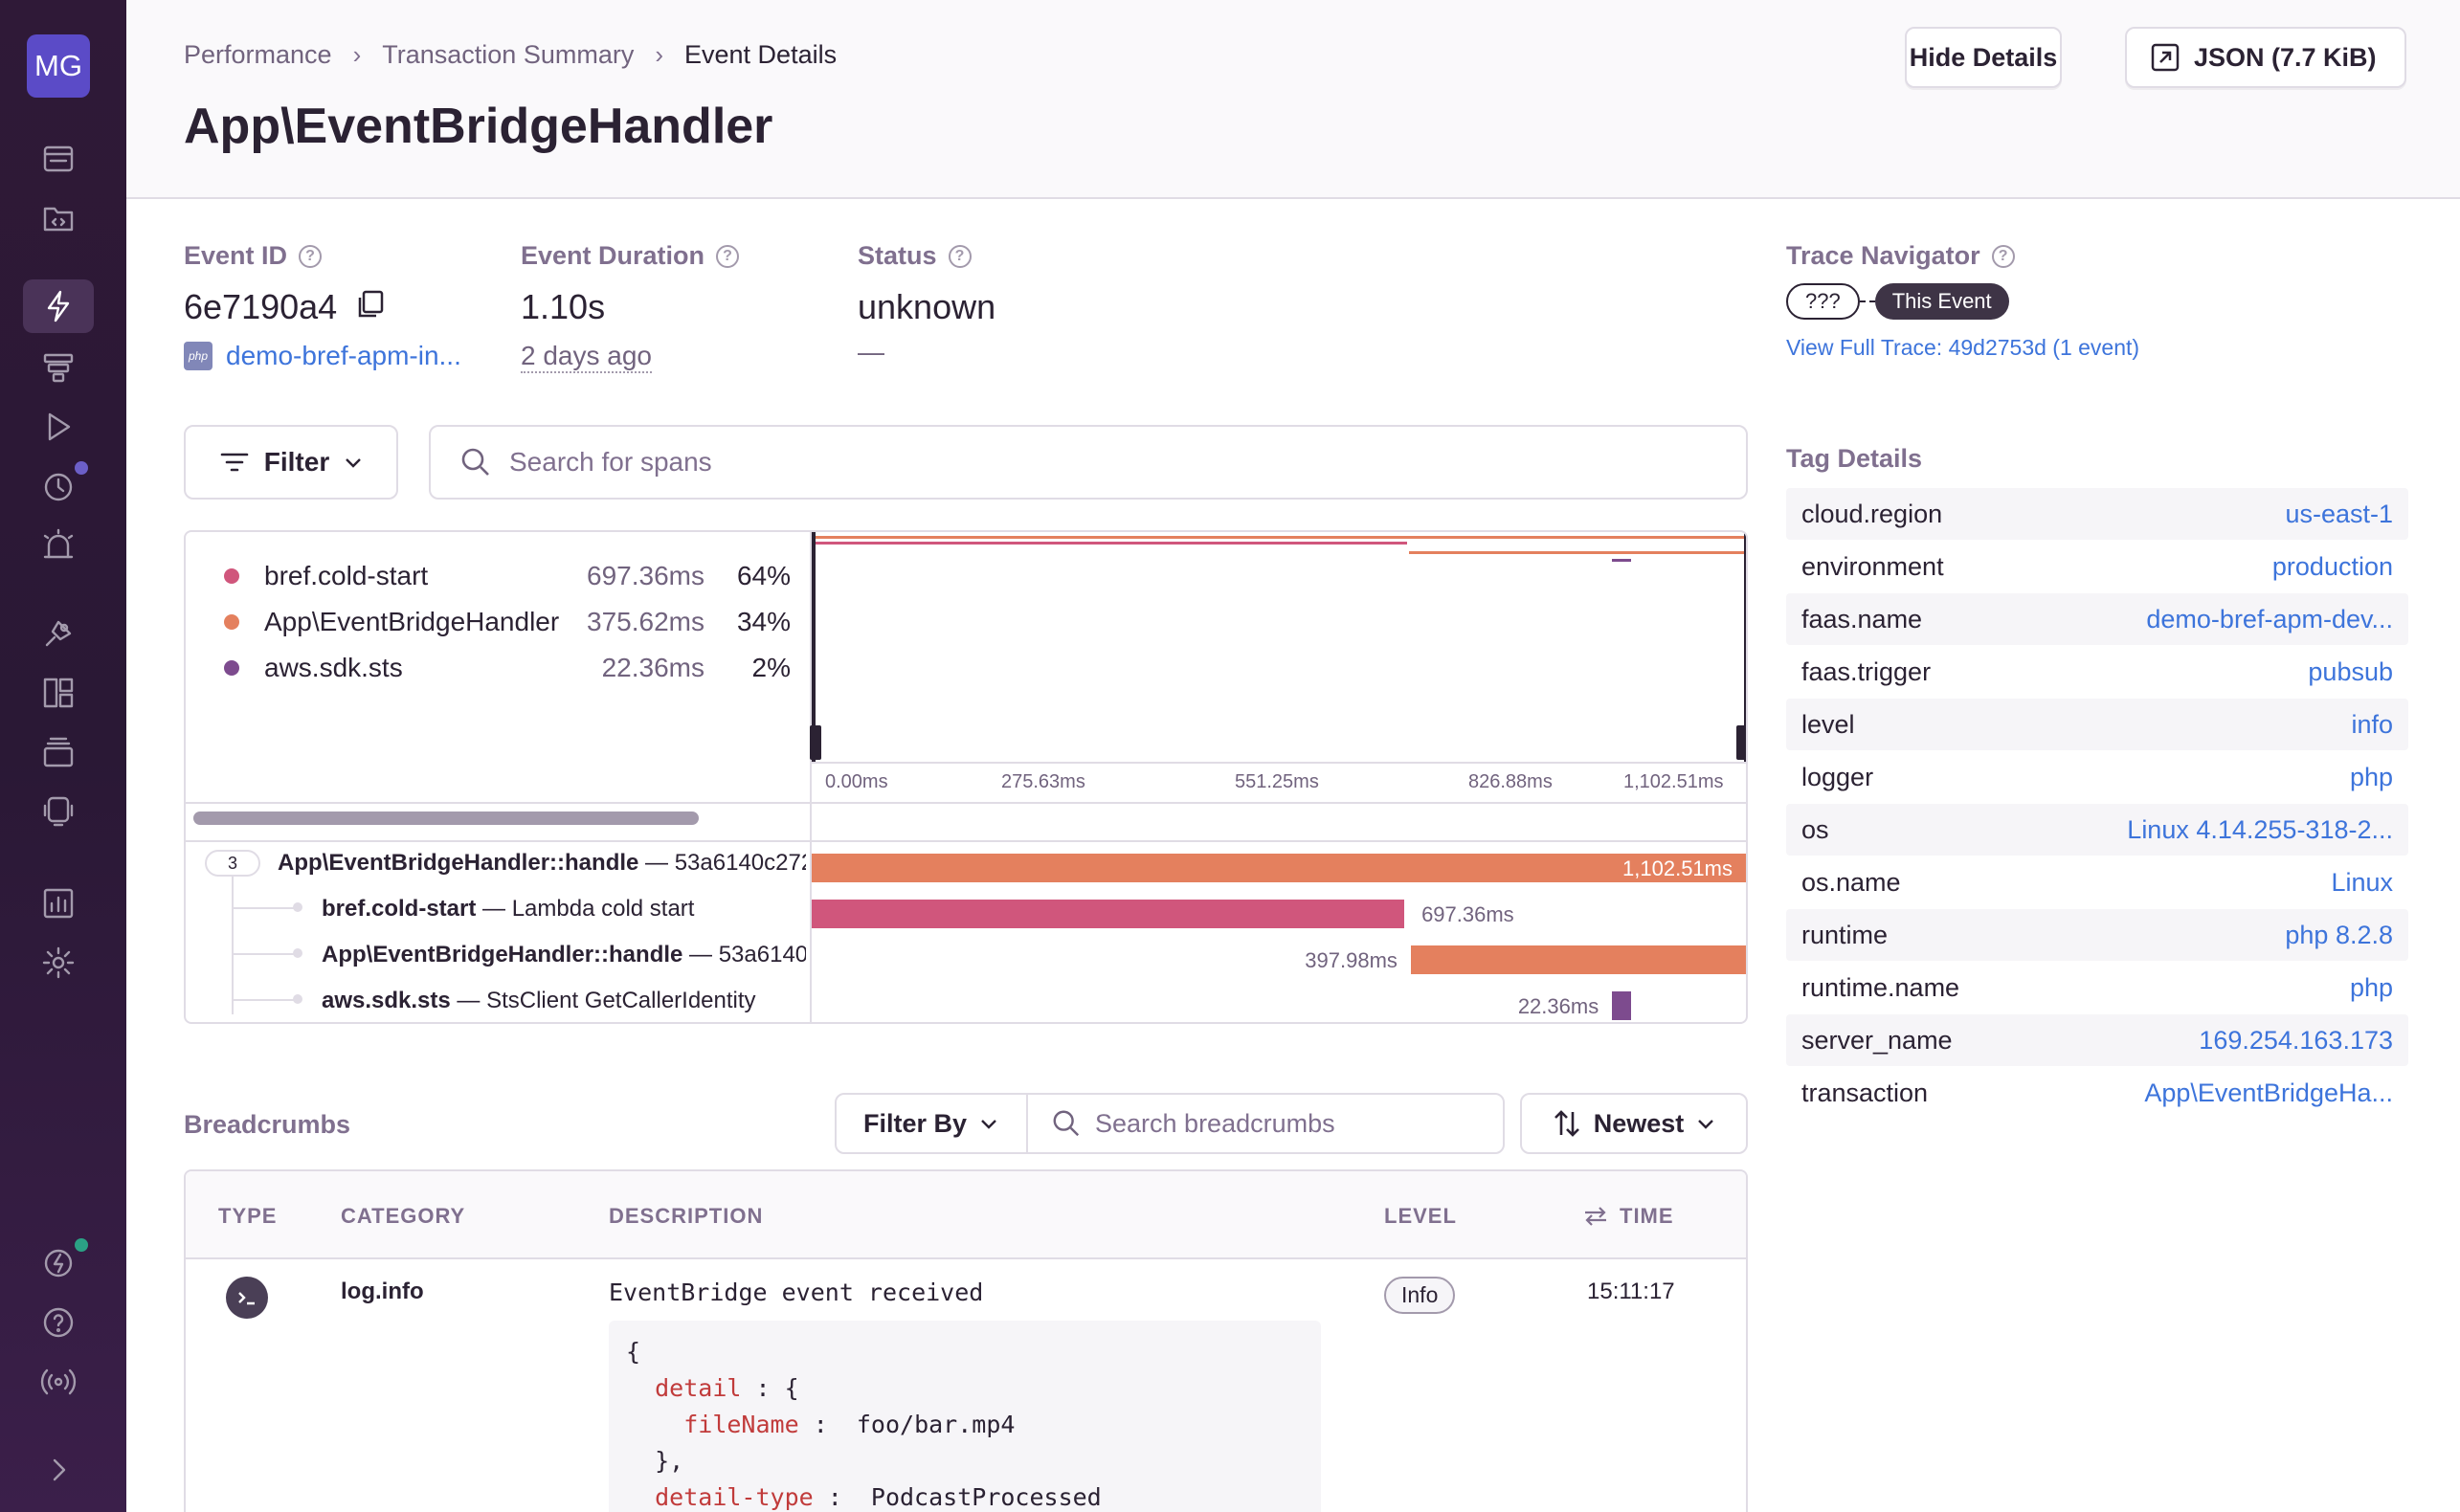 Image resolution: width=2460 pixels, height=1512 pixels. Describe the element at coordinates (669, 1461) in the screenshot. I see `json-brace: },` at that location.